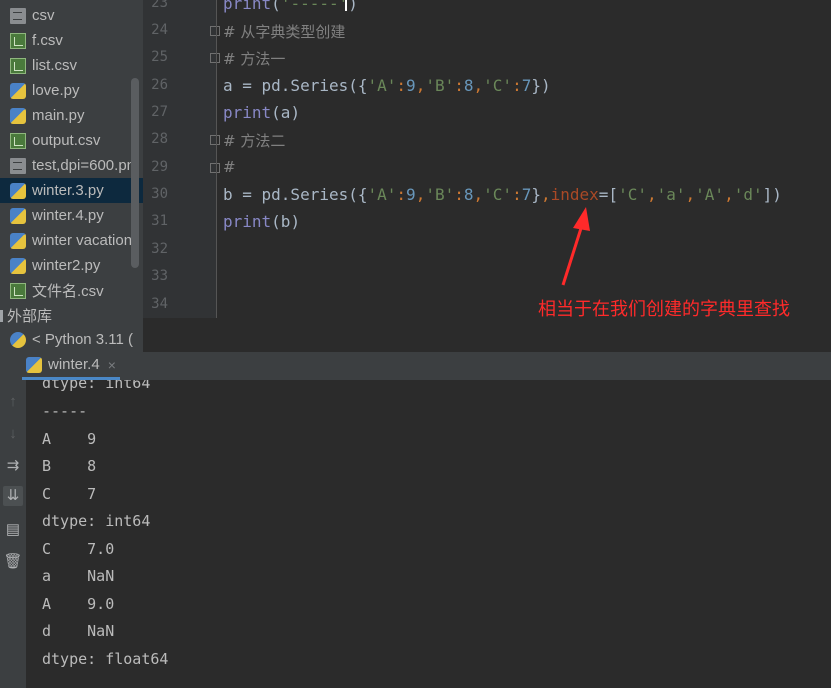  What do you see at coordinates (47, 40) in the screenshot?
I see `tree-item-label: f.csv` at bounding box center [47, 40].